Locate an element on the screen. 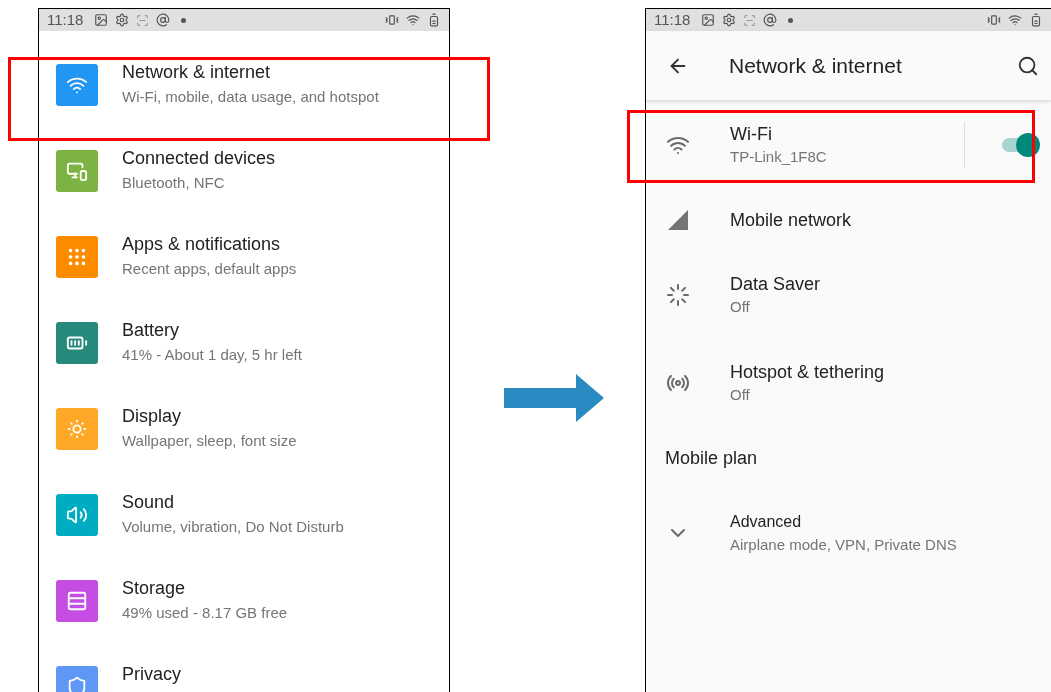 Image resolution: width=1051 pixels, height=692 pixels. item-subtitle: Volume, vibration, Do Not Disturb is located at coordinates (233, 527).